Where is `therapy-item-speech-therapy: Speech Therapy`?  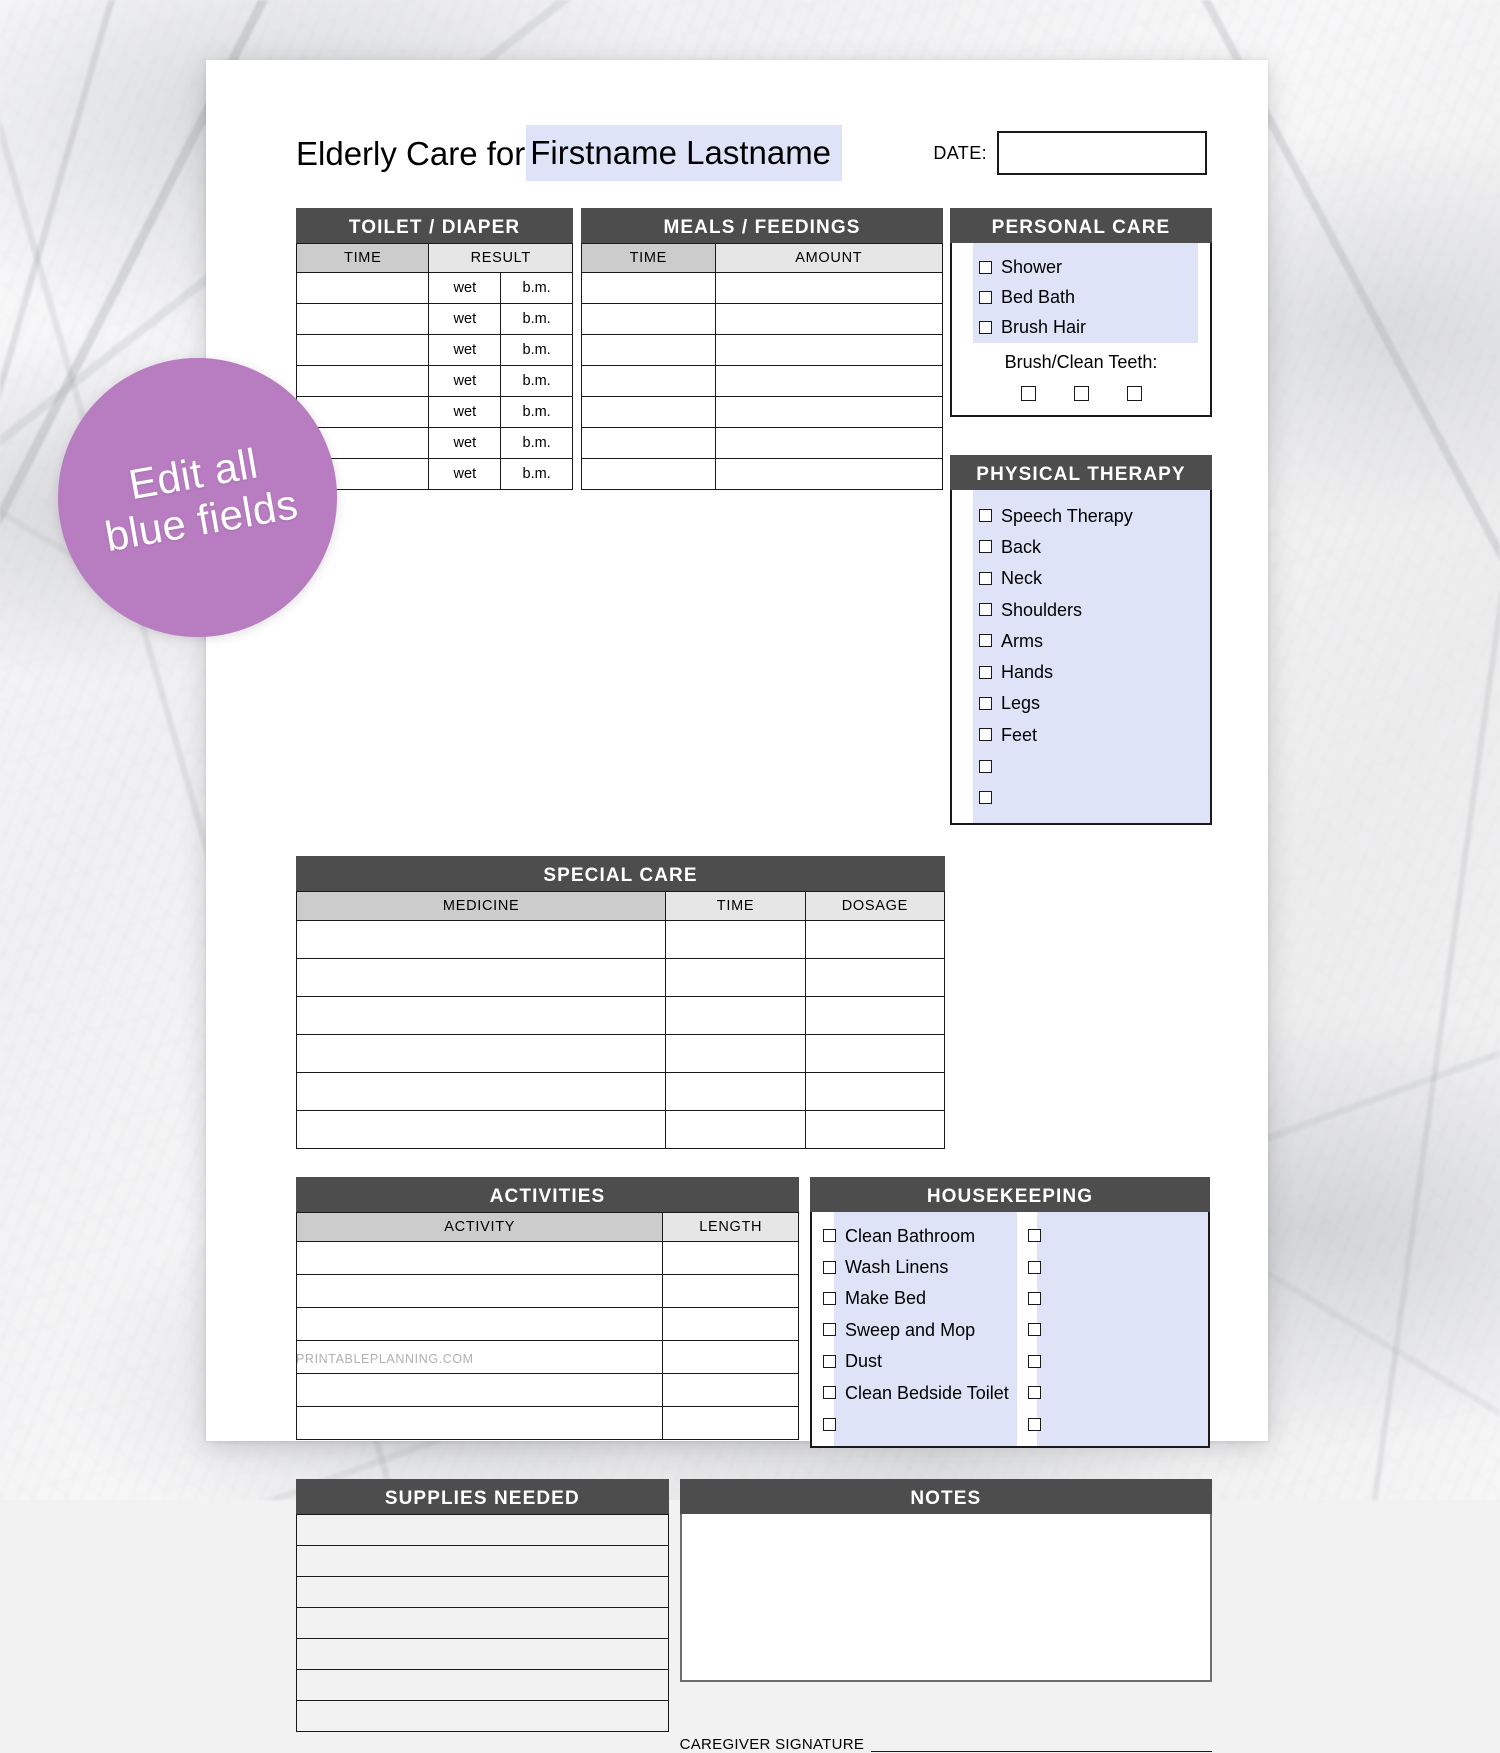 therapy-item-speech-therapy: Speech Therapy is located at coordinates (1081, 515).